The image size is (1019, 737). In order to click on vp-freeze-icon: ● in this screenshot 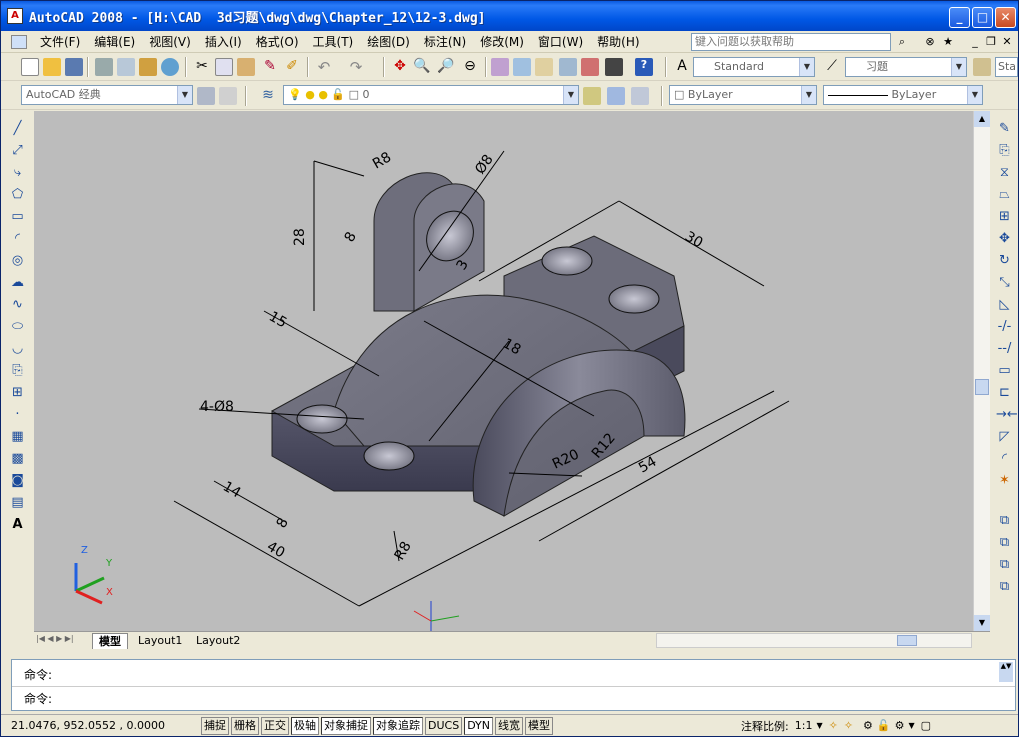, I will do `click(323, 94)`.